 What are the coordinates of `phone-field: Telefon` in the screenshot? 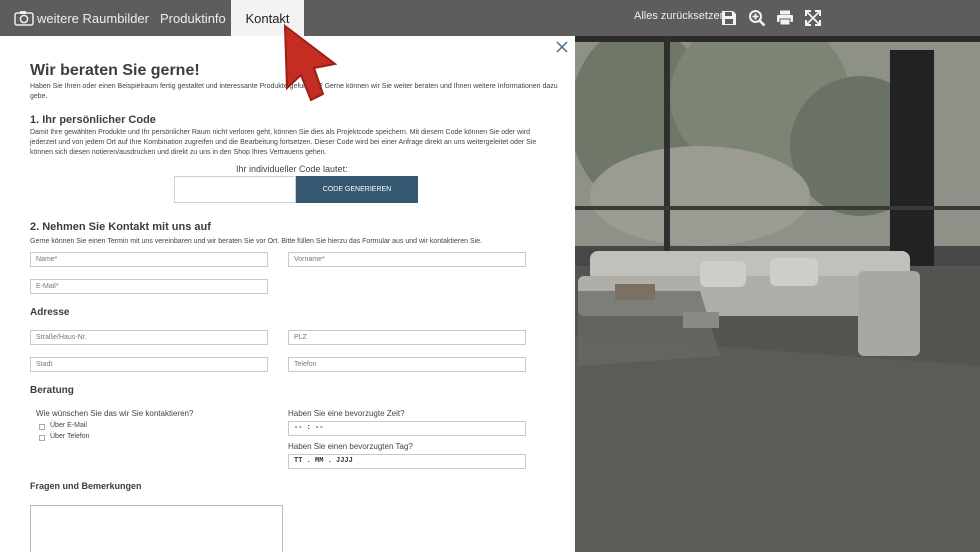 It's located at (407, 364).